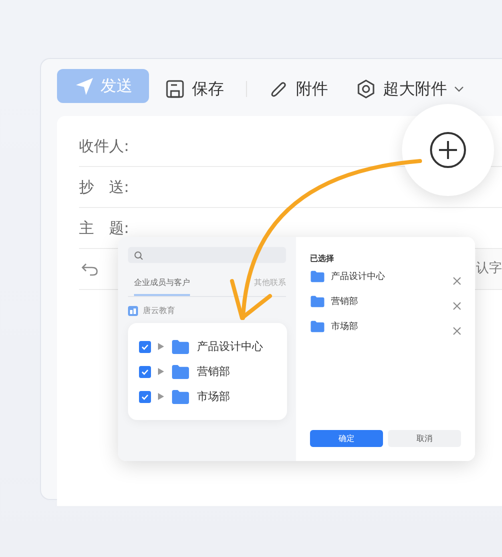 The width and height of the screenshot is (502, 557). I want to click on save-icon, so click(175, 89).